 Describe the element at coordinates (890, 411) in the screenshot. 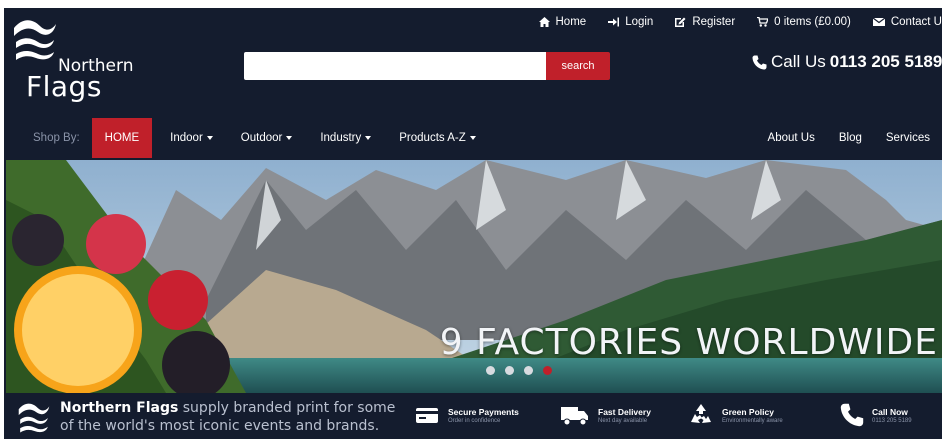

I see `feature-title: Call Now` at that location.